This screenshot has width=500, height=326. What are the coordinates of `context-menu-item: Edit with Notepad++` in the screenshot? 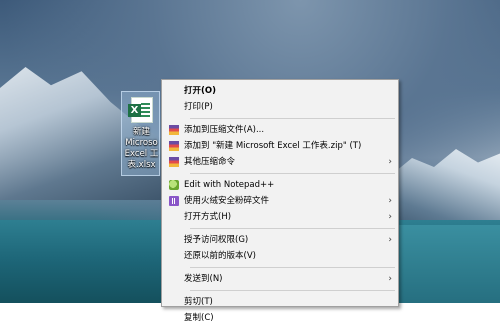 It's located at (280, 185).